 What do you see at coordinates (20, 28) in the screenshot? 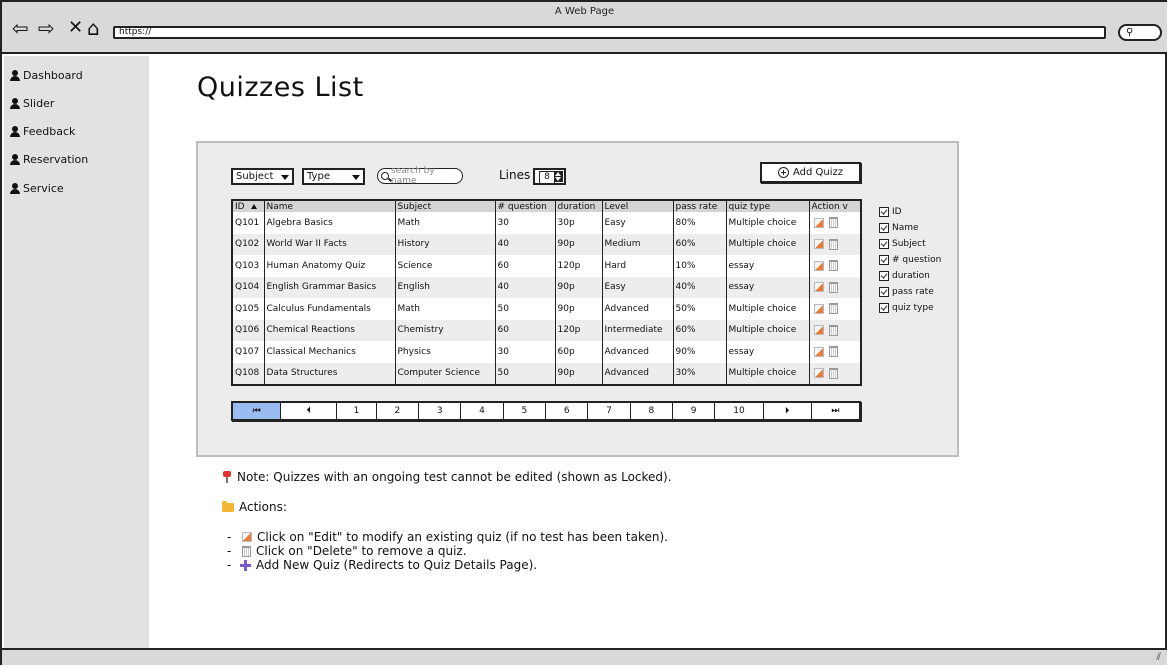
I see `back-arrow-icon: ⇦` at bounding box center [20, 28].